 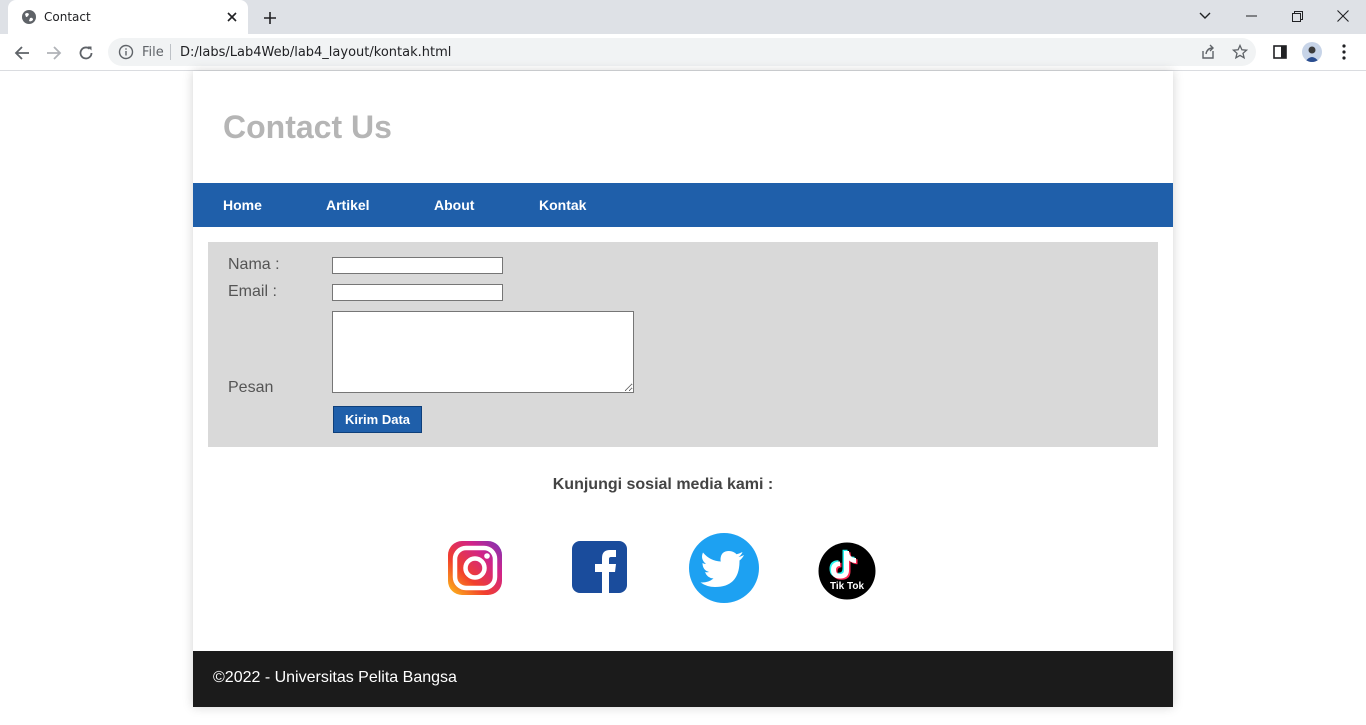 I want to click on back-arrow-icon, so click(x=22, y=53).